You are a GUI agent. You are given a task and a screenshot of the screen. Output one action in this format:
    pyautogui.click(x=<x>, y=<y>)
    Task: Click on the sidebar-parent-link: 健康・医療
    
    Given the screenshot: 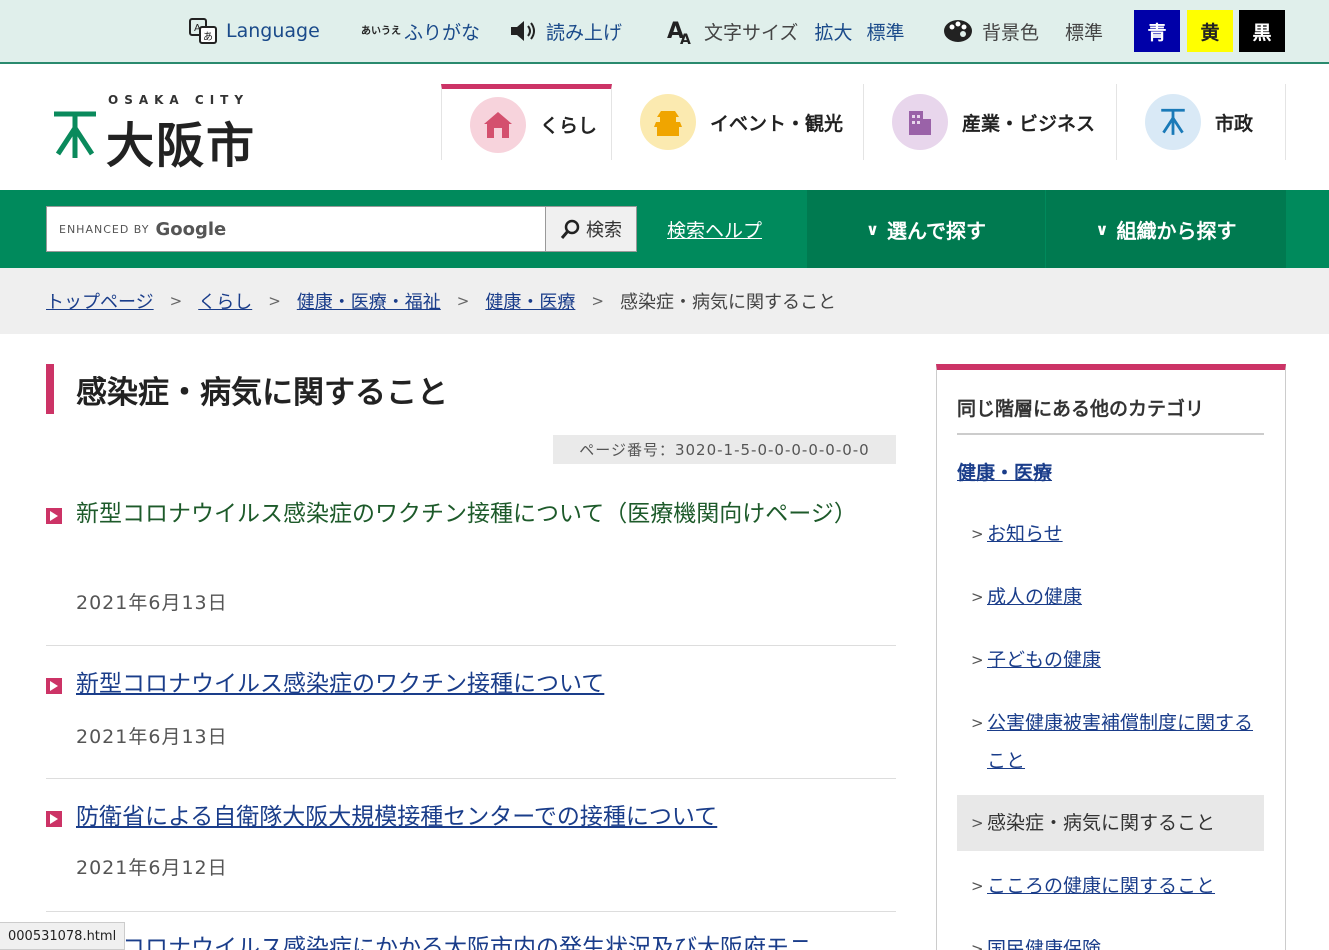 What is the action you would take?
    pyautogui.click(x=1004, y=471)
    